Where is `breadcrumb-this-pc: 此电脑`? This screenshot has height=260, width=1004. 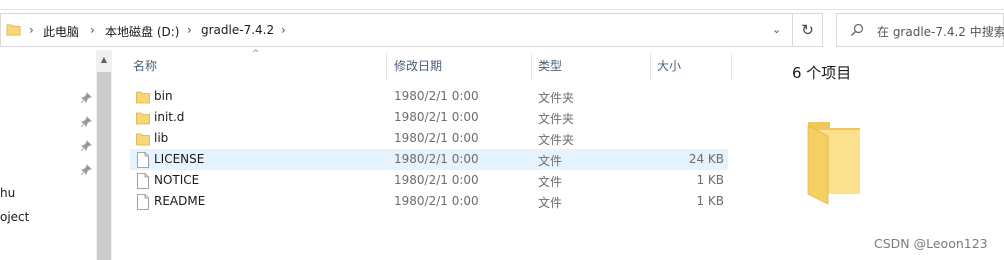
breadcrumb-this-pc: 此电脑 is located at coordinates (61, 31).